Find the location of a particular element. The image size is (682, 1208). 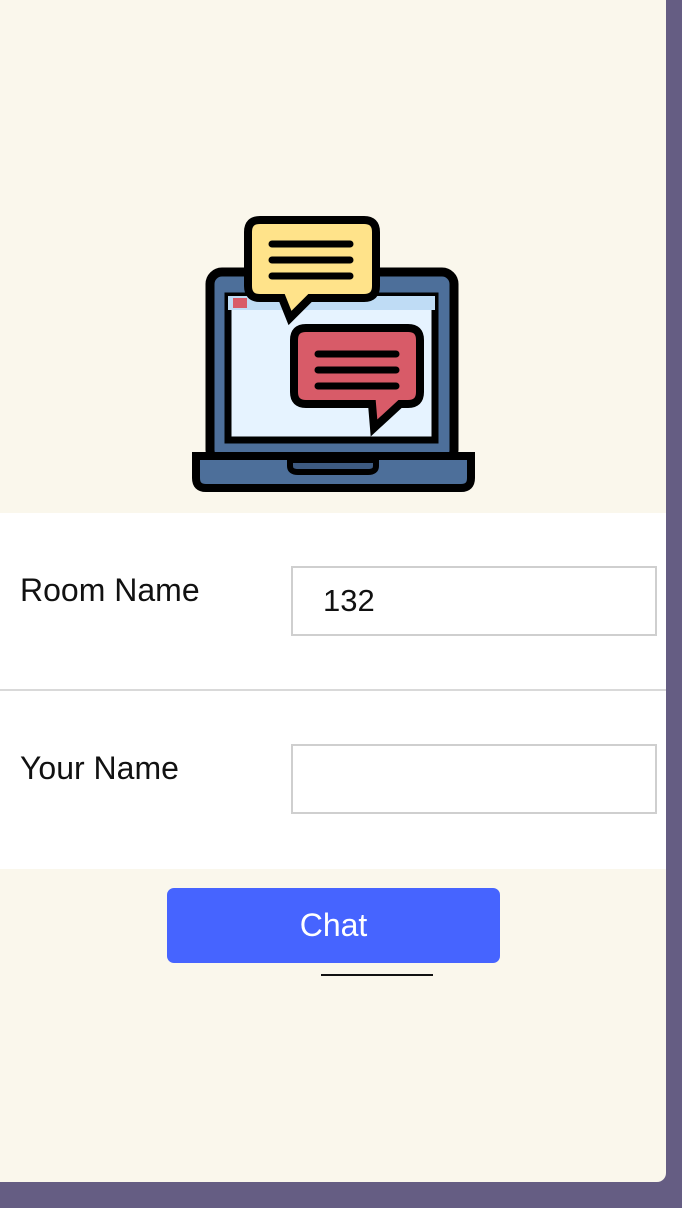

room-name-row: Room Name is located at coordinates (333, 602).